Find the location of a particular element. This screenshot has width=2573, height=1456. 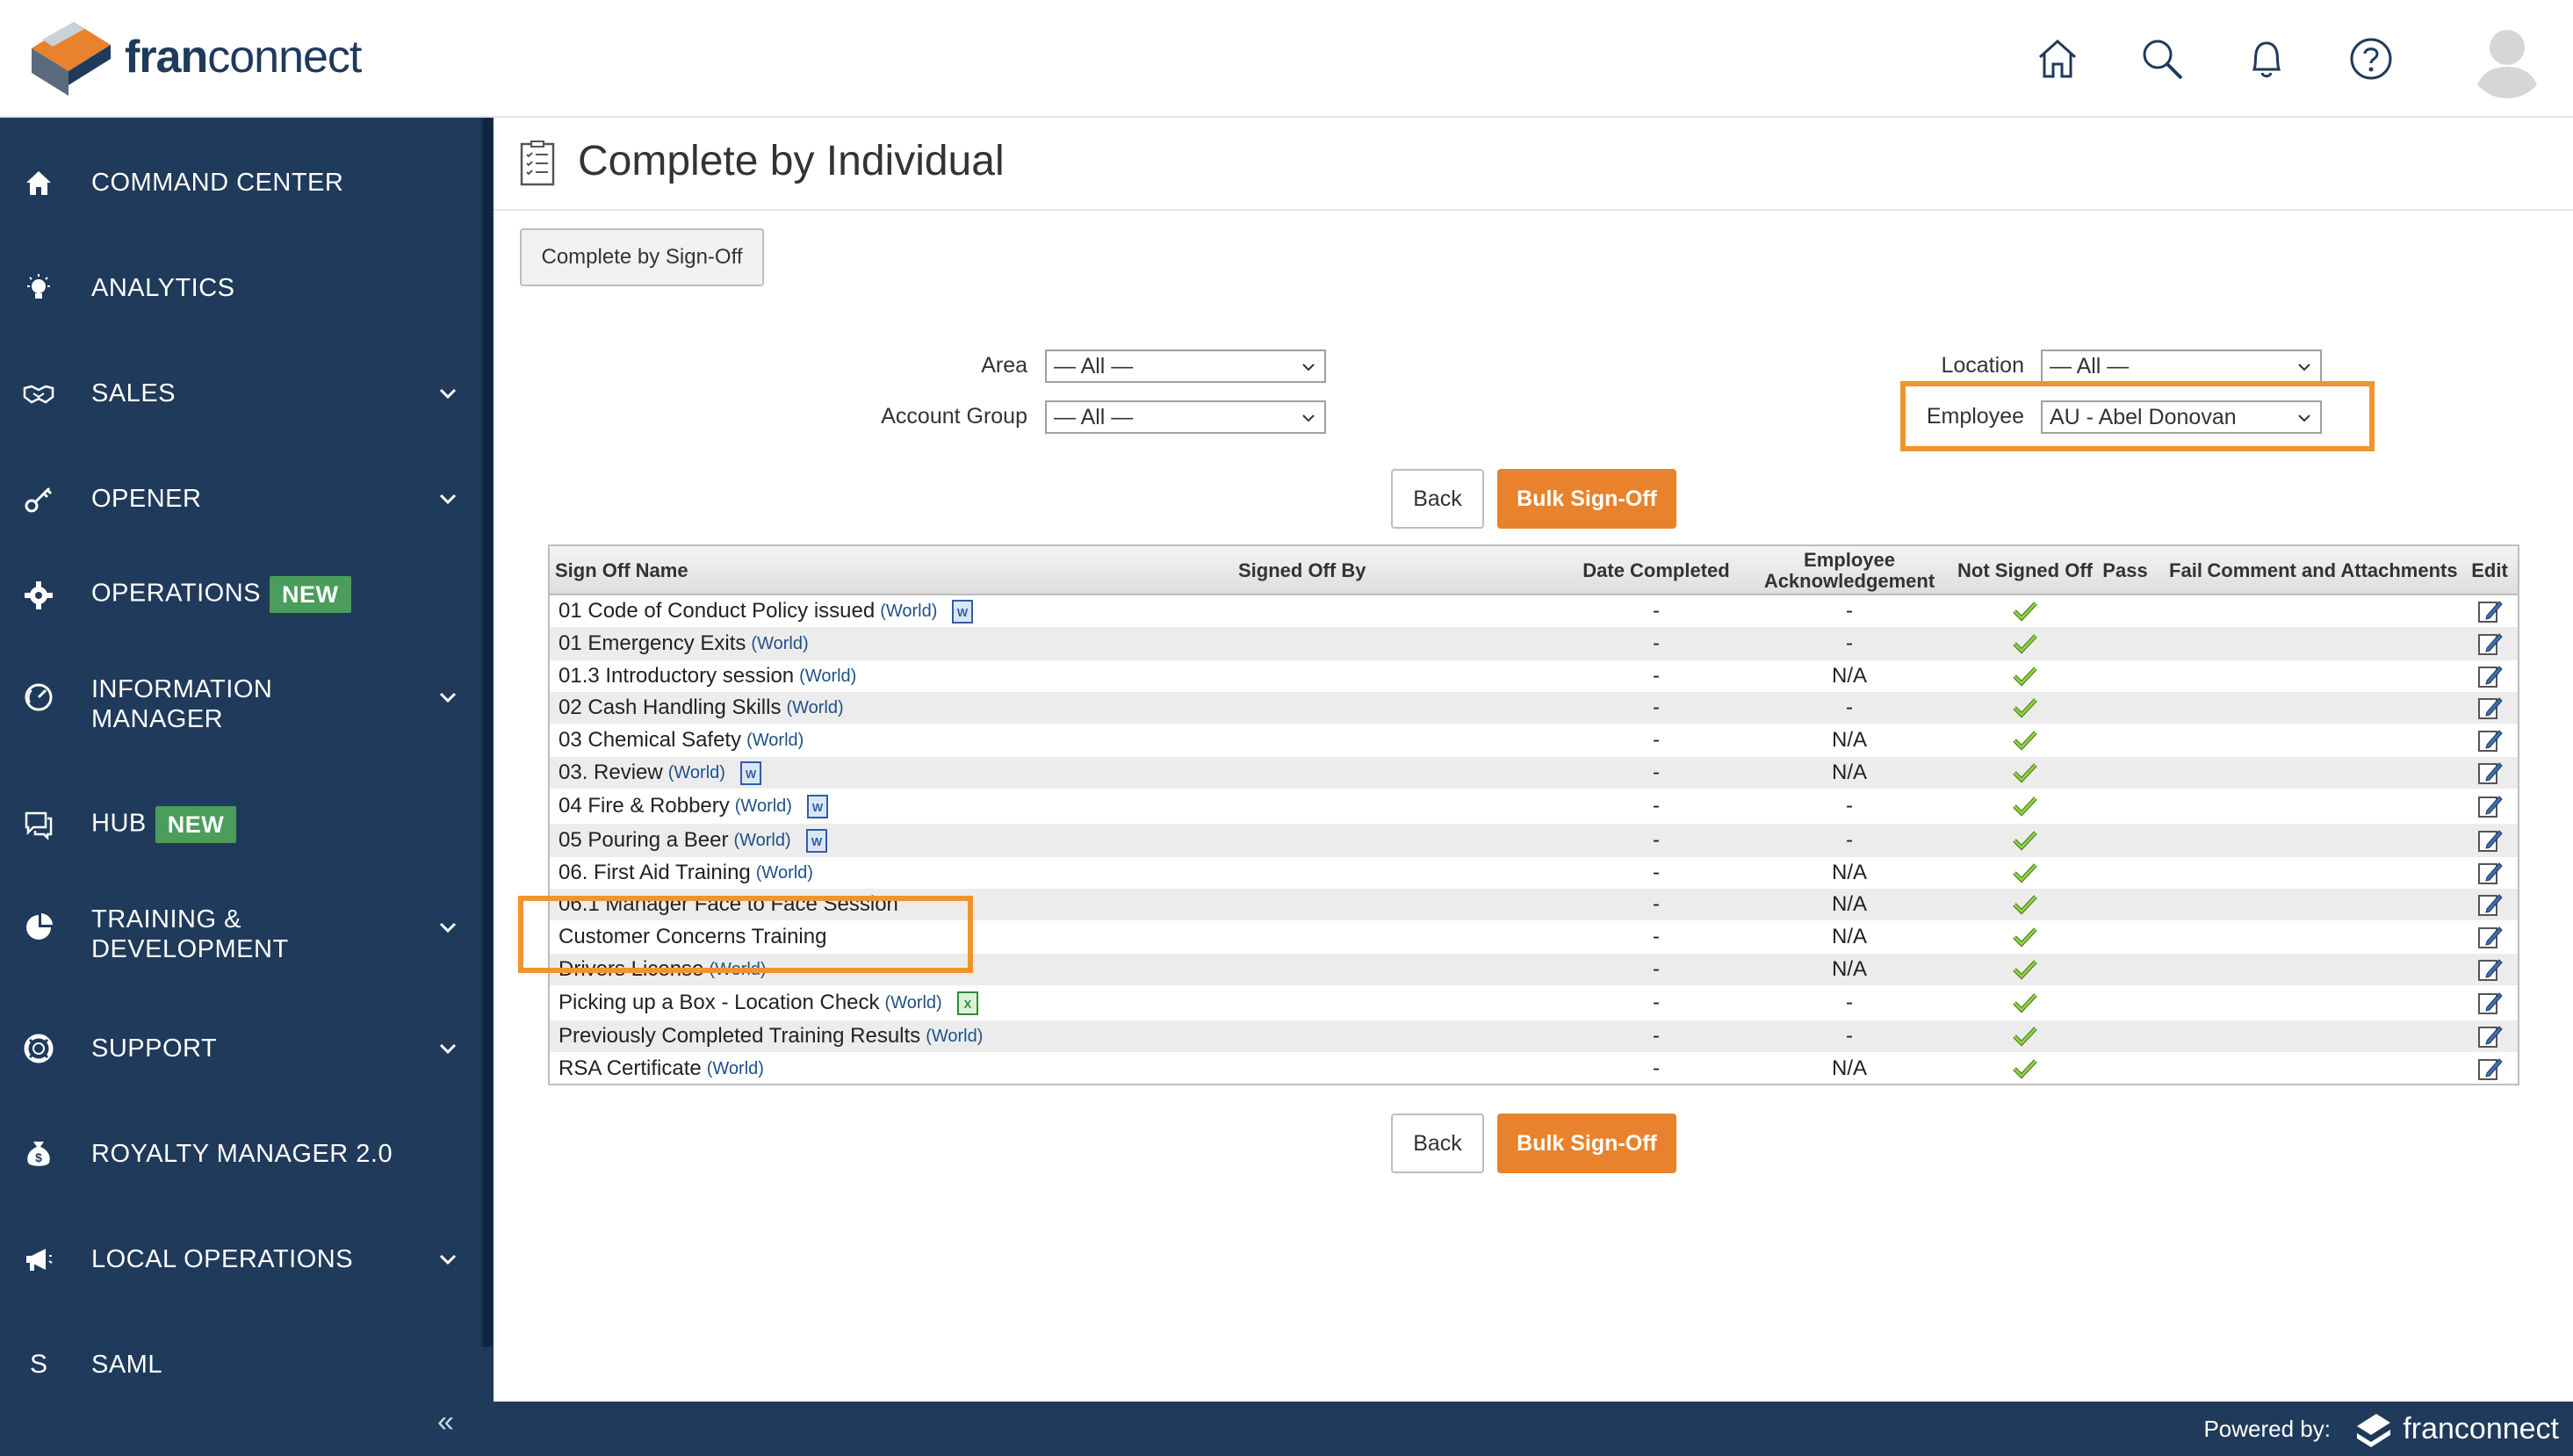

signoff-name-cell: 01 Emergency Exits (World) is located at coordinates (684, 643).